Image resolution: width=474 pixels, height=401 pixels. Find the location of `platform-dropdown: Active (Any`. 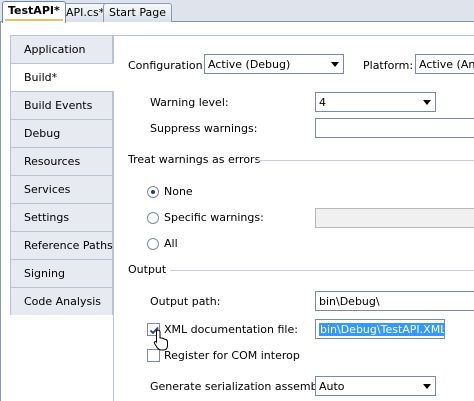

platform-dropdown: Active (Any is located at coordinates (444, 64).